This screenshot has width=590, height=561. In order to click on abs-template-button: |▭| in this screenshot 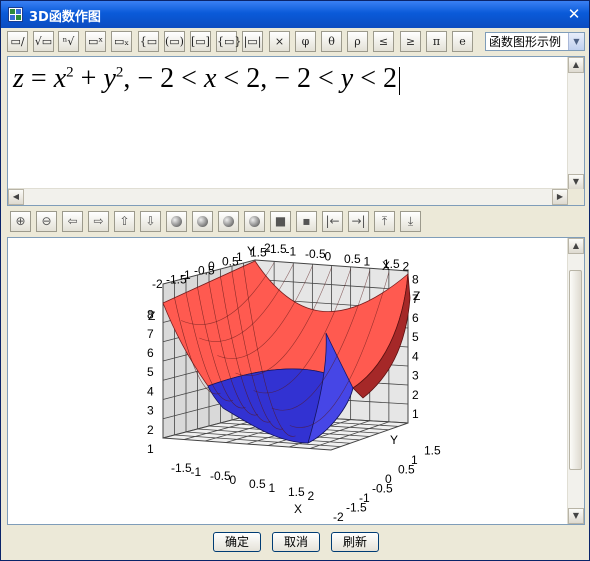, I will do `click(252, 41)`.